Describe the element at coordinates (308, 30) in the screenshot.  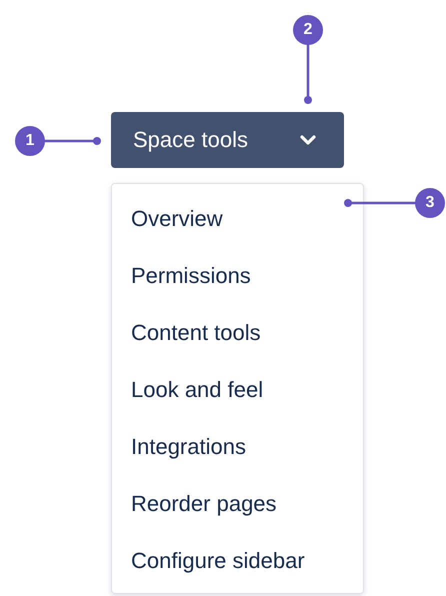
I see `callout-number: 2` at that location.